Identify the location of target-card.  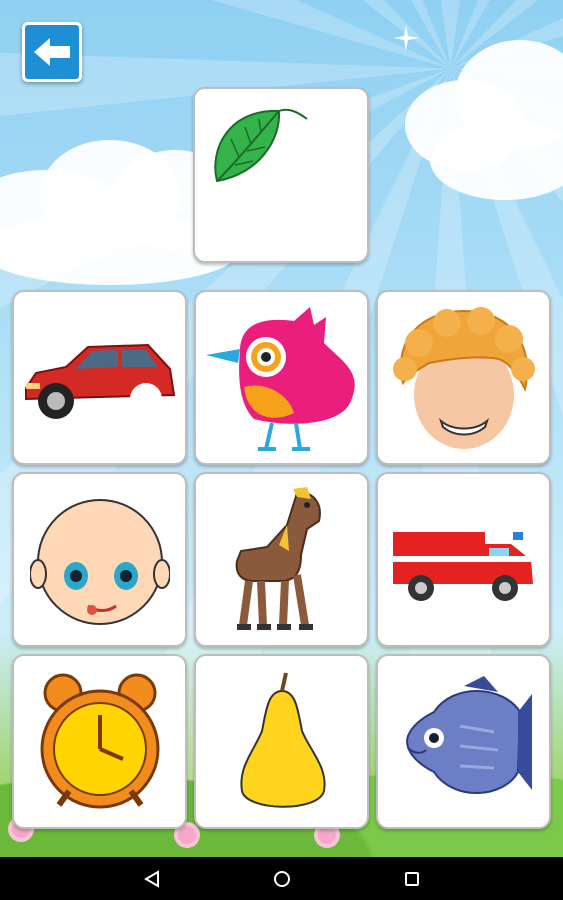
(281, 175).